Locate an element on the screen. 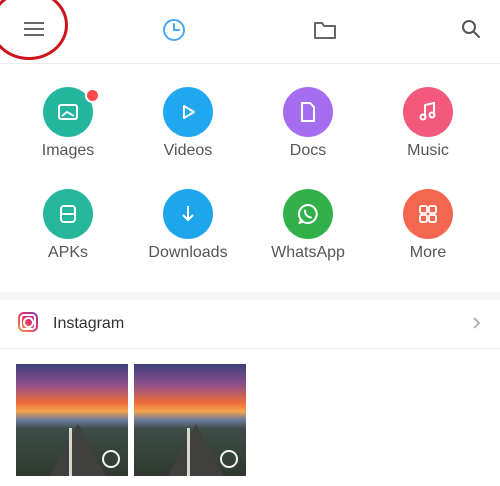 Image resolution: width=500 pixels, height=486 pixels. category-apks: APKs is located at coordinates (68, 216).